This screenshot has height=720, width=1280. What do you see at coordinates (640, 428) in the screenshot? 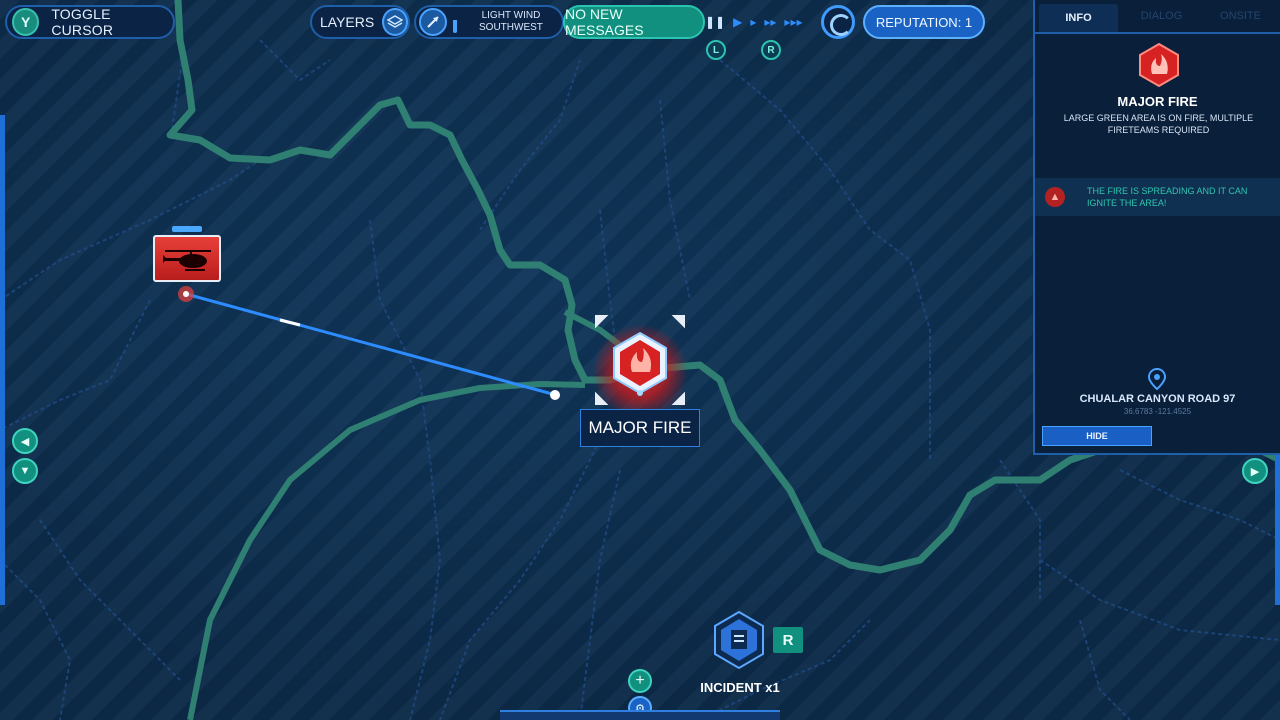
I see `incident-map-label: MAJOR FIRE` at bounding box center [640, 428].